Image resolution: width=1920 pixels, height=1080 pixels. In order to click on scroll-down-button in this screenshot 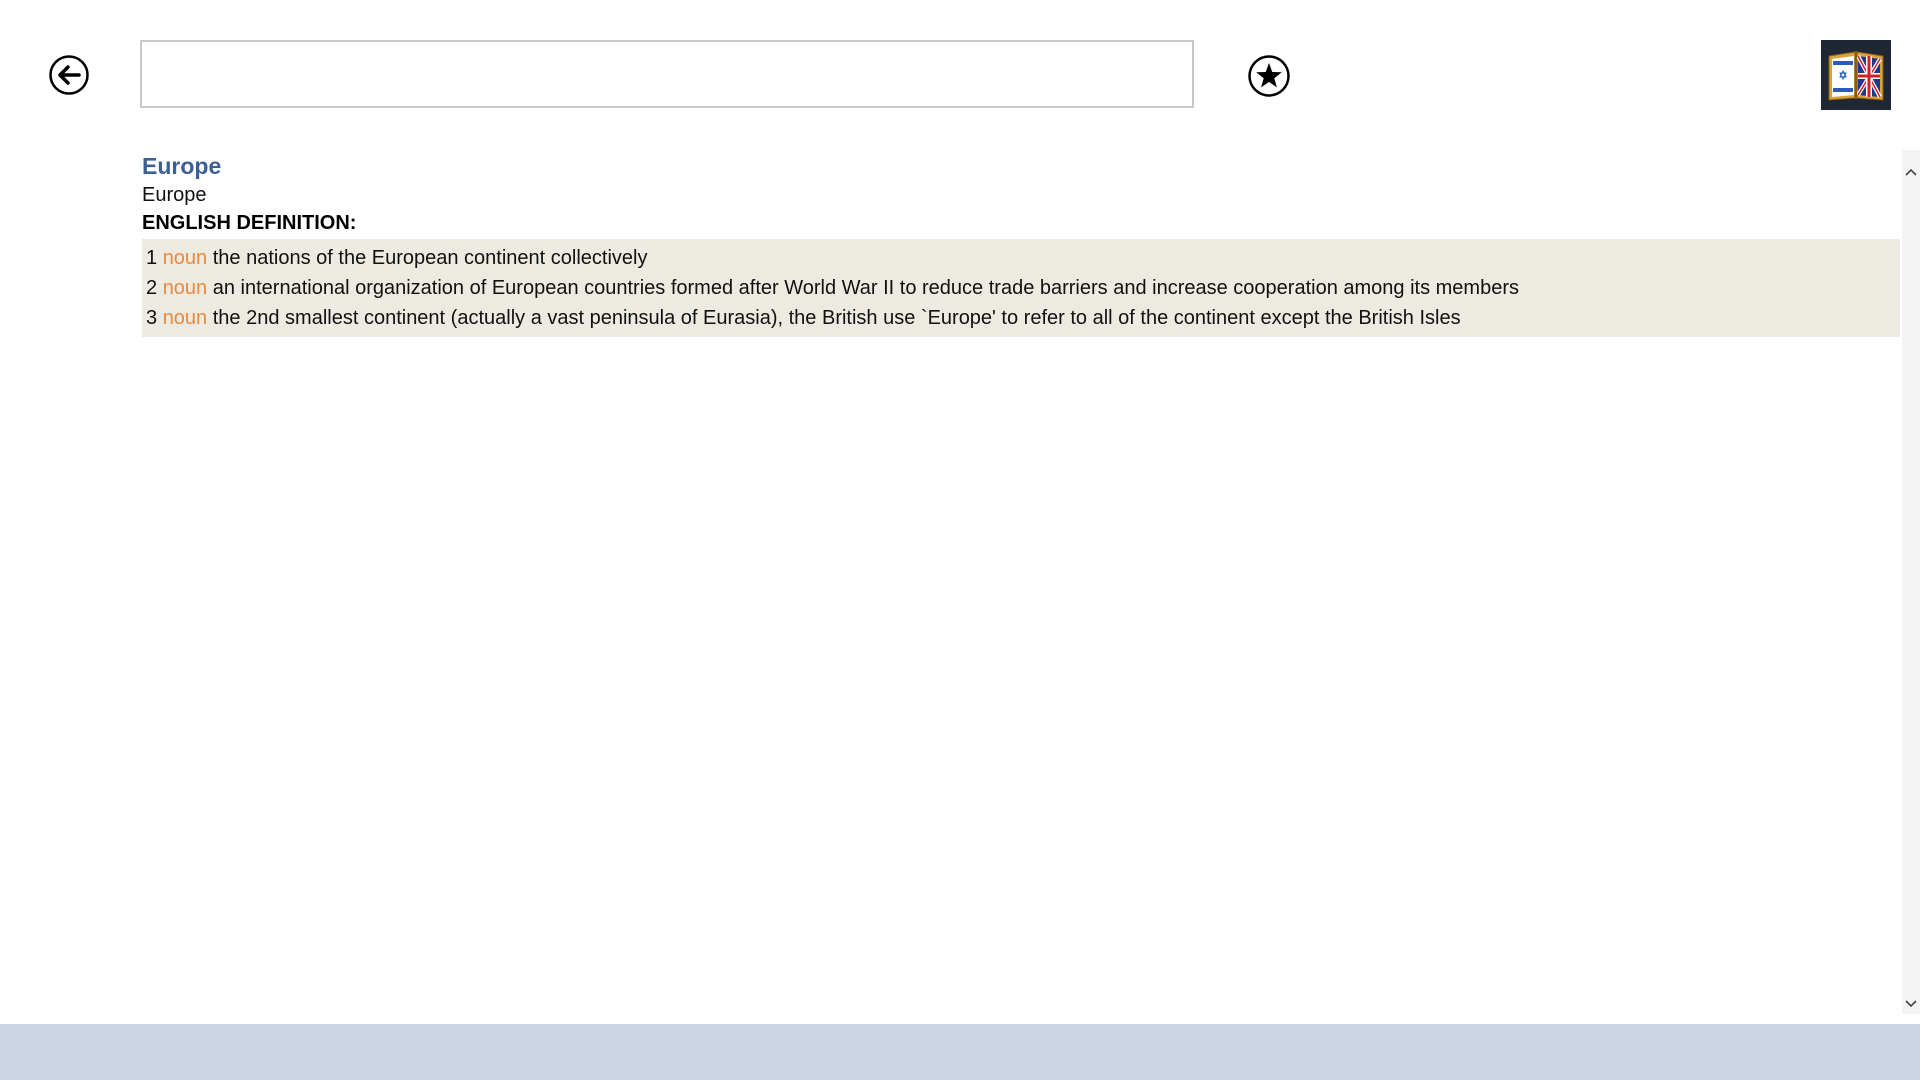, I will do `click(1911, 1004)`.